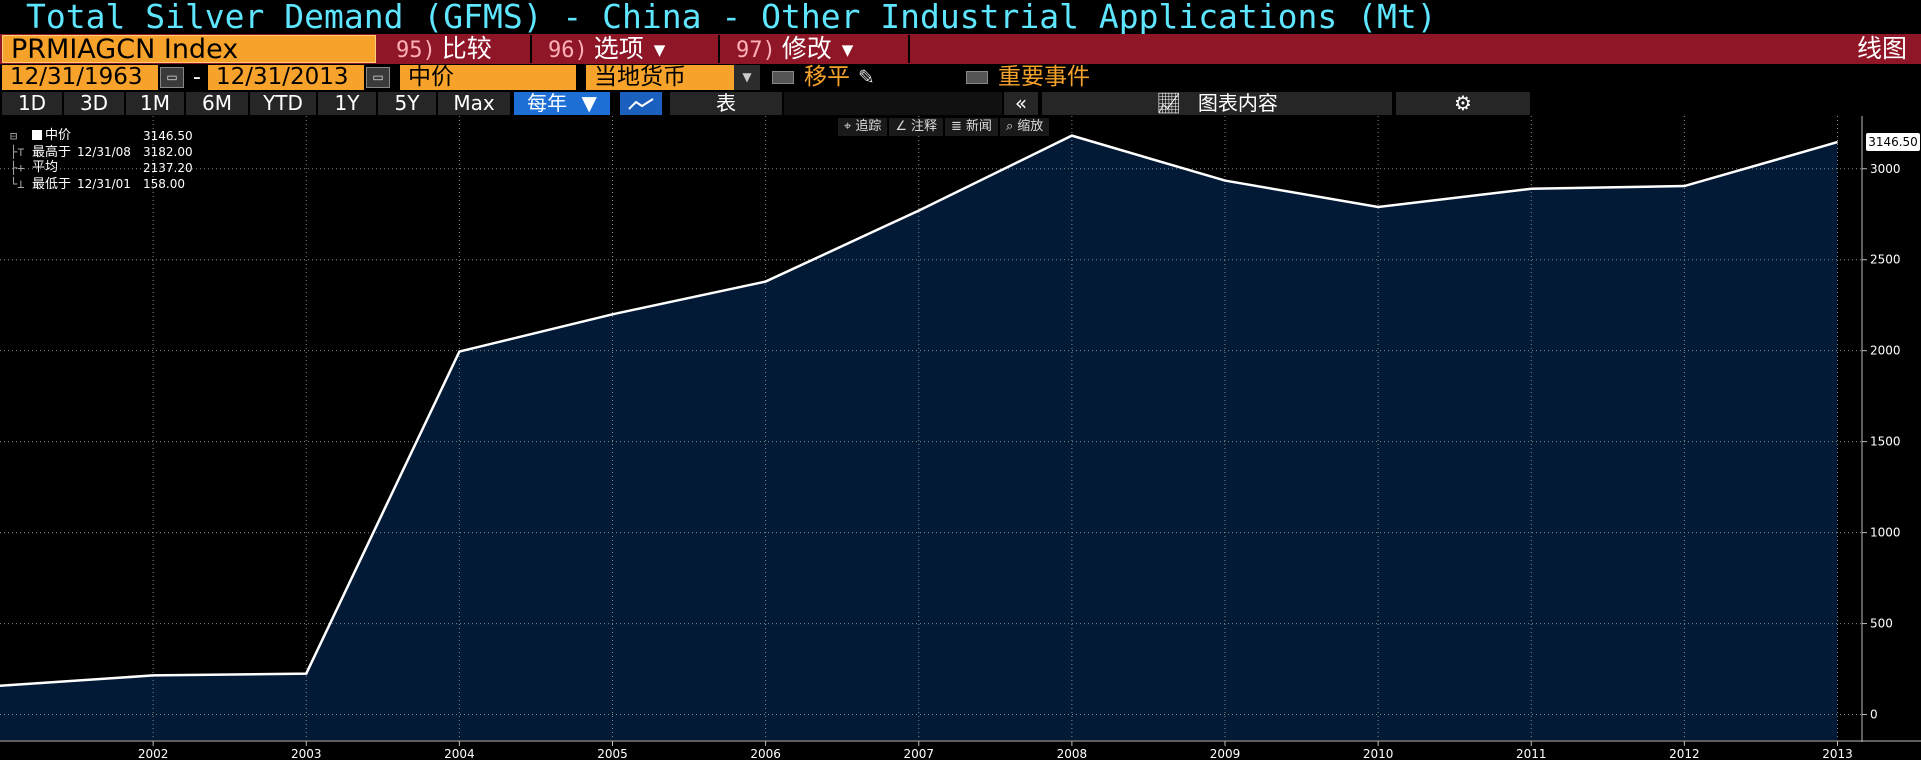 The height and width of the screenshot is (760, 1921). I want to click on period-spacer, so click(893, 103).